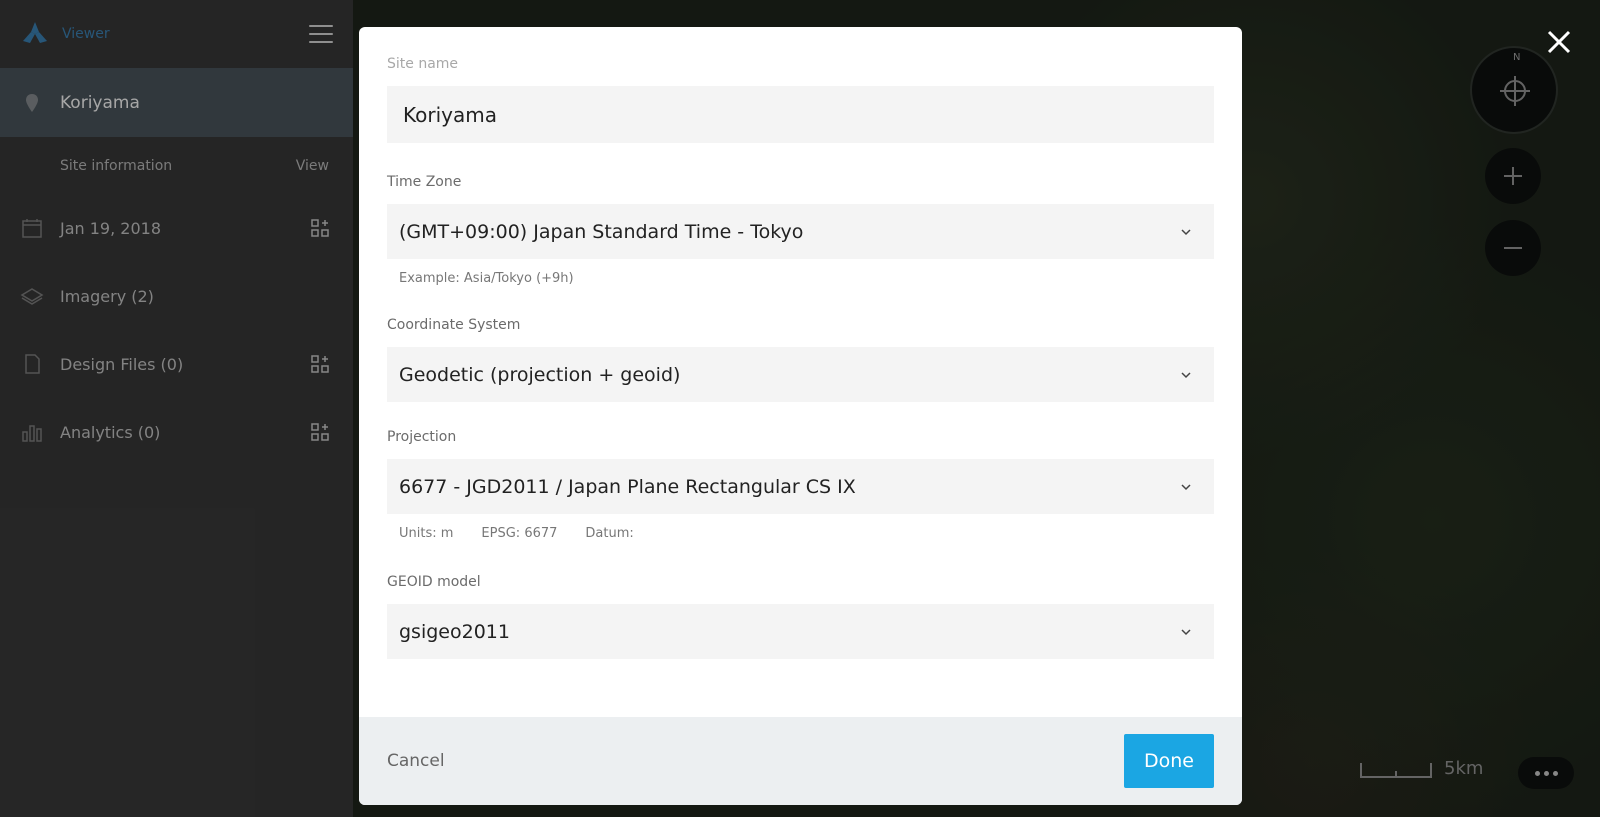 Image resolution: width=1600 pixels, height=817 pixels. I want to click on close-icon, so click(1559, 42).